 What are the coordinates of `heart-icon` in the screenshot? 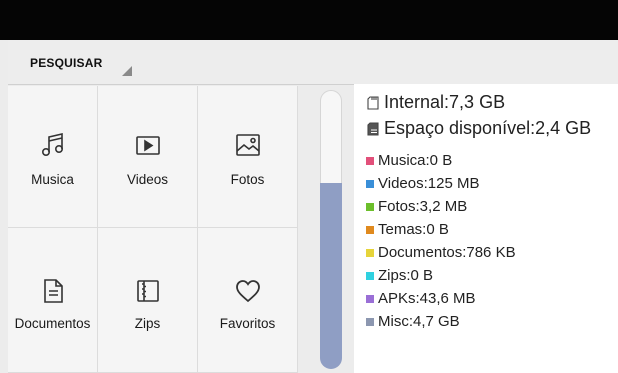 It's located at (247, 291).